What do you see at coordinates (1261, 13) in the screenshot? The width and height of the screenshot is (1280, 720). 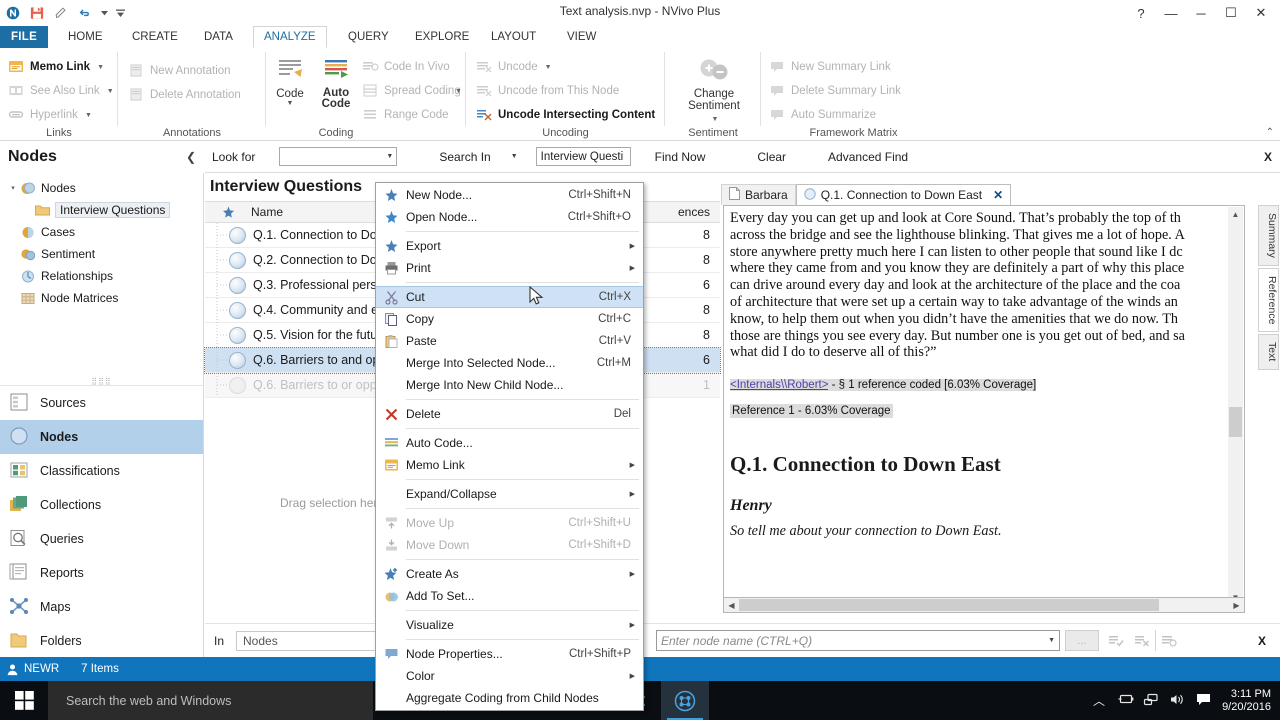 I see `close-button: ✕` at bounding box center [1261, 13].